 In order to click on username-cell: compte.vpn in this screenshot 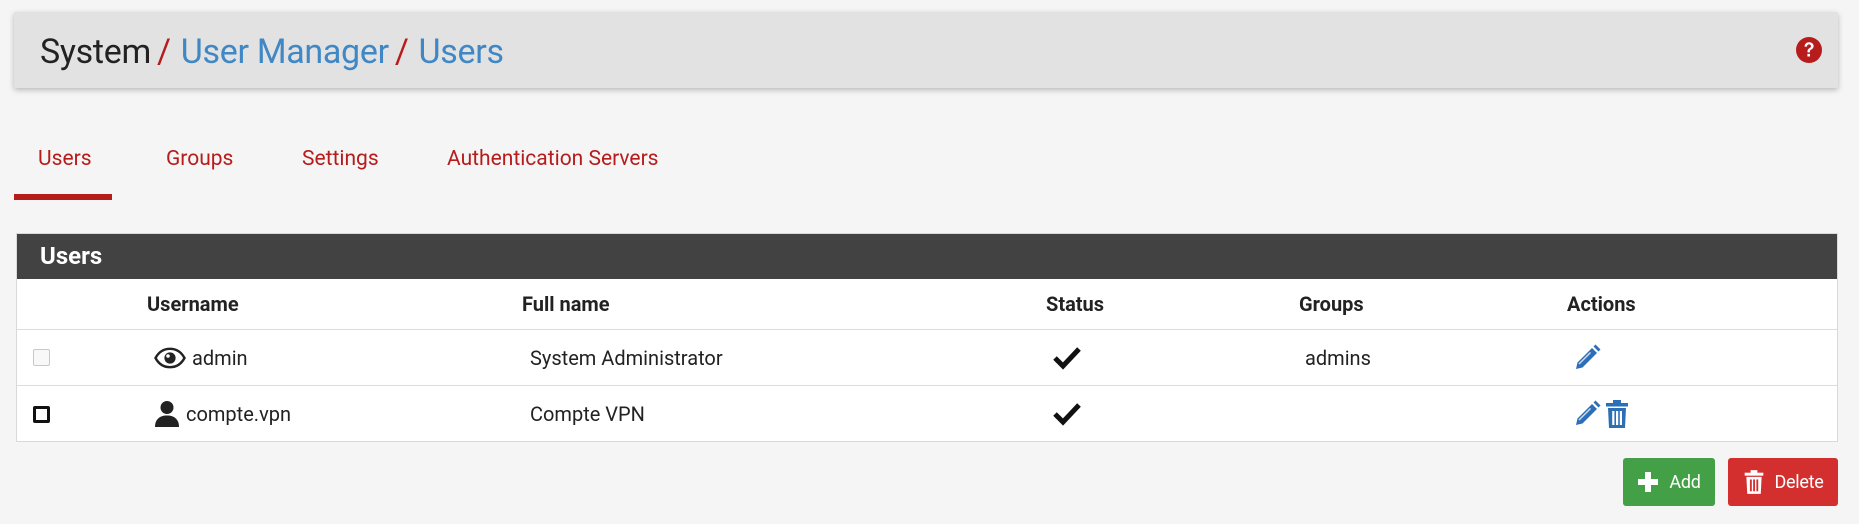, I will do `click(239, 414)`.